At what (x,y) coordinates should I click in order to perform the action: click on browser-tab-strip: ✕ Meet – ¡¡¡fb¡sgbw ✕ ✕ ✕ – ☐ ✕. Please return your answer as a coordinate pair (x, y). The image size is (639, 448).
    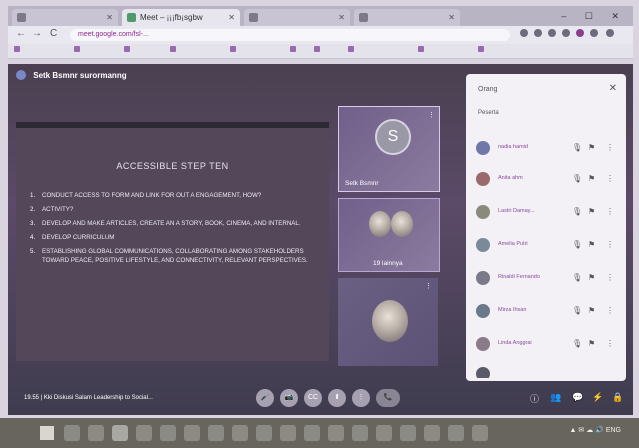
    Looking at the image, I should click on (320, 16).